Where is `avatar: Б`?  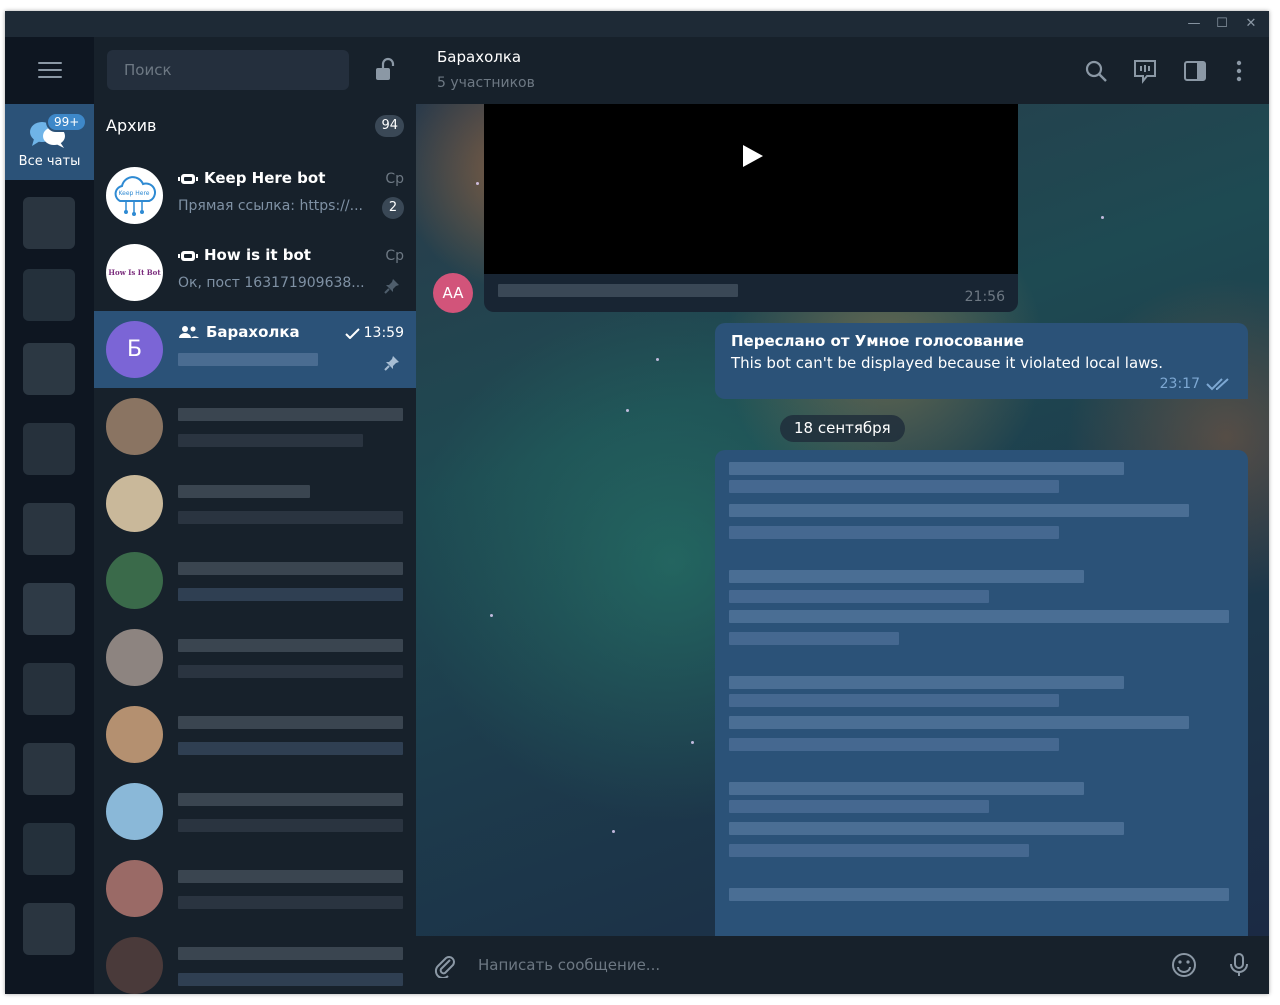
avatar: Б is located at coordinates (134, 349).